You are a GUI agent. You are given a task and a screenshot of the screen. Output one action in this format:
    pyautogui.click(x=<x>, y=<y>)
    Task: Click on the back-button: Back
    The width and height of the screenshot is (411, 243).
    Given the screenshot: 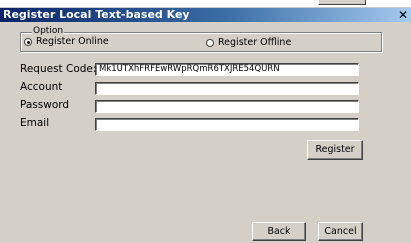 What is the action you would take?
    pyautogui.click(x=279, y=231)
    